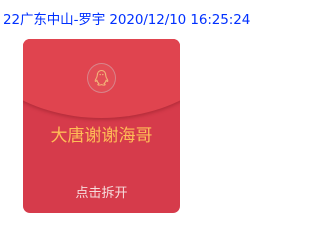 The image size is (320, 240). I want to click on red-packet-seal, so click(101, 78).